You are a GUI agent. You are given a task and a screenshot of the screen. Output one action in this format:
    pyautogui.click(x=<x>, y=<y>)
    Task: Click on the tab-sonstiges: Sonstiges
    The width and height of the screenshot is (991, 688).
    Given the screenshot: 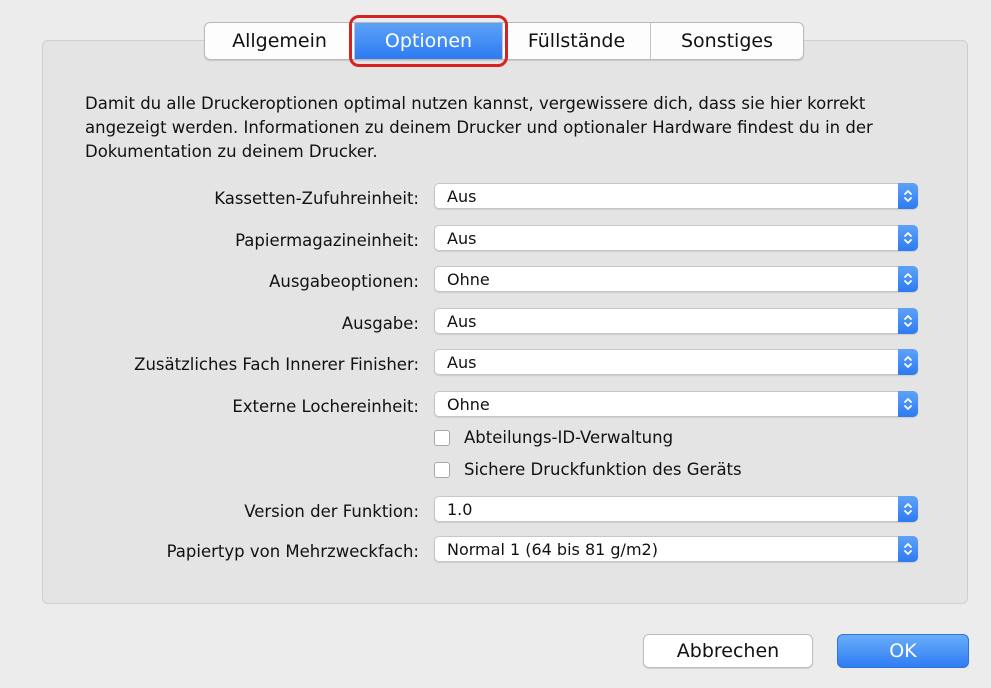 What is the action you would take?
    pyautogui.click(x=727, y=41)
    